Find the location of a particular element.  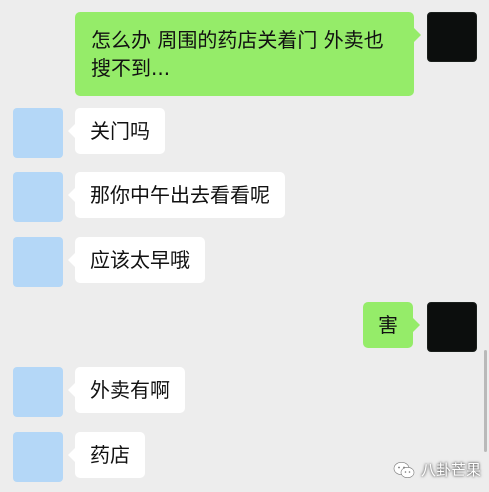

watermark: 八卦芒果 is located at coordinates (437, 469).